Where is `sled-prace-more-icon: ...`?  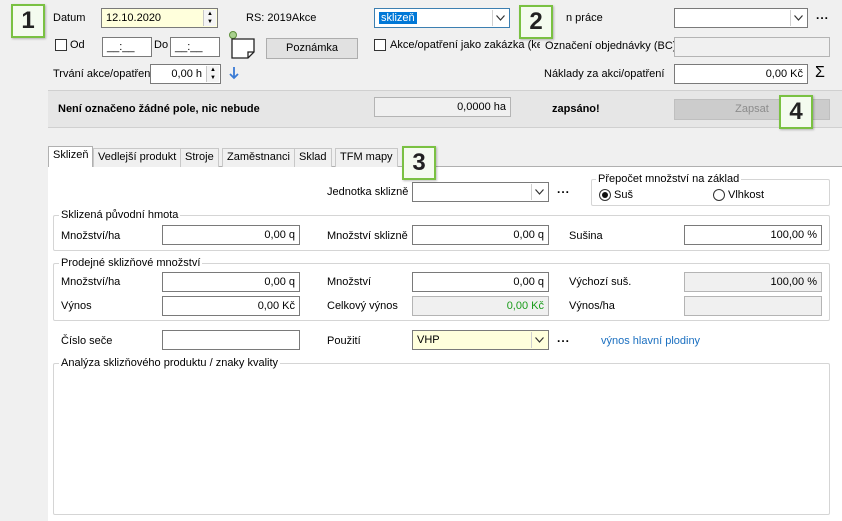
sled-prace-more-icon: ... is located at coordinates (822, 15).